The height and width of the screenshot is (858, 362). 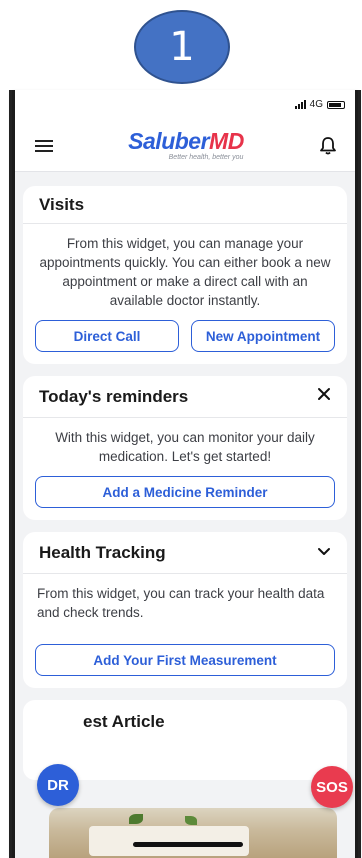 What do you see at coordinates (324, 553) in the screenshot?
I see `chevron-down-icon` at bounding box center [324, 553].